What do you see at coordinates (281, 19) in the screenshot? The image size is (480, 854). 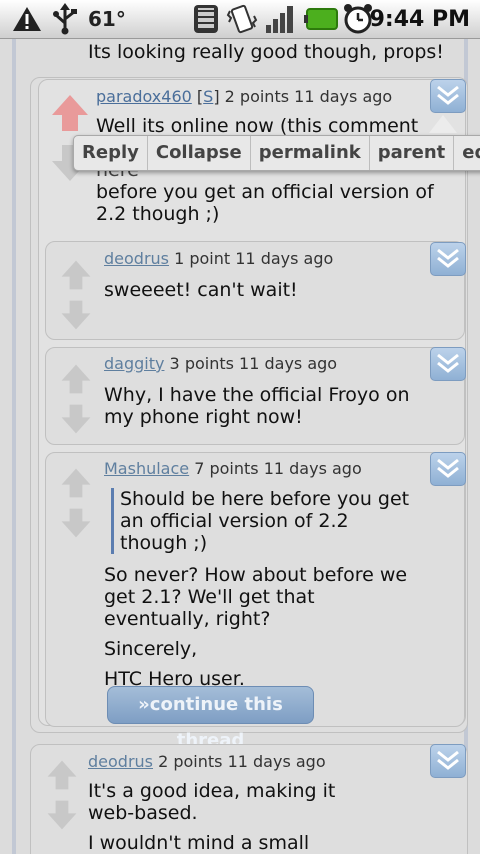 I see `signal-icon` at bounding box center [281, 19].